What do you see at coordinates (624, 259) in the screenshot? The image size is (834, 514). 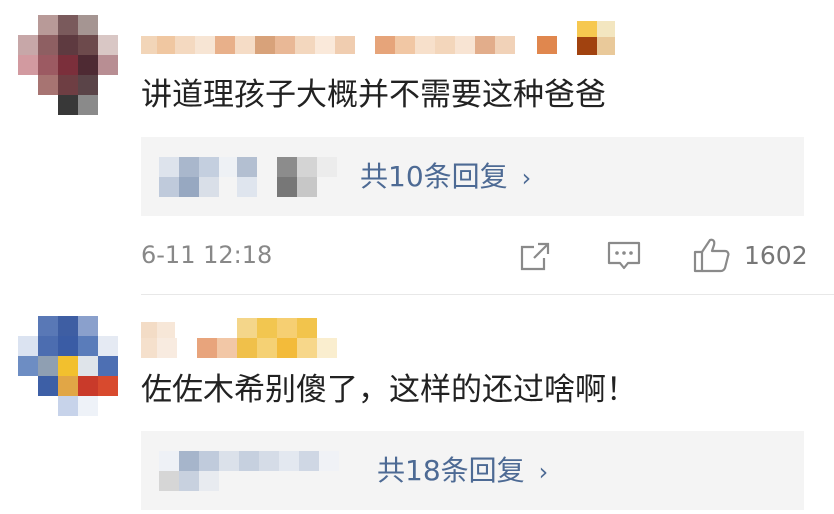 I see `comment-icon` at bounding box center [624, 259].